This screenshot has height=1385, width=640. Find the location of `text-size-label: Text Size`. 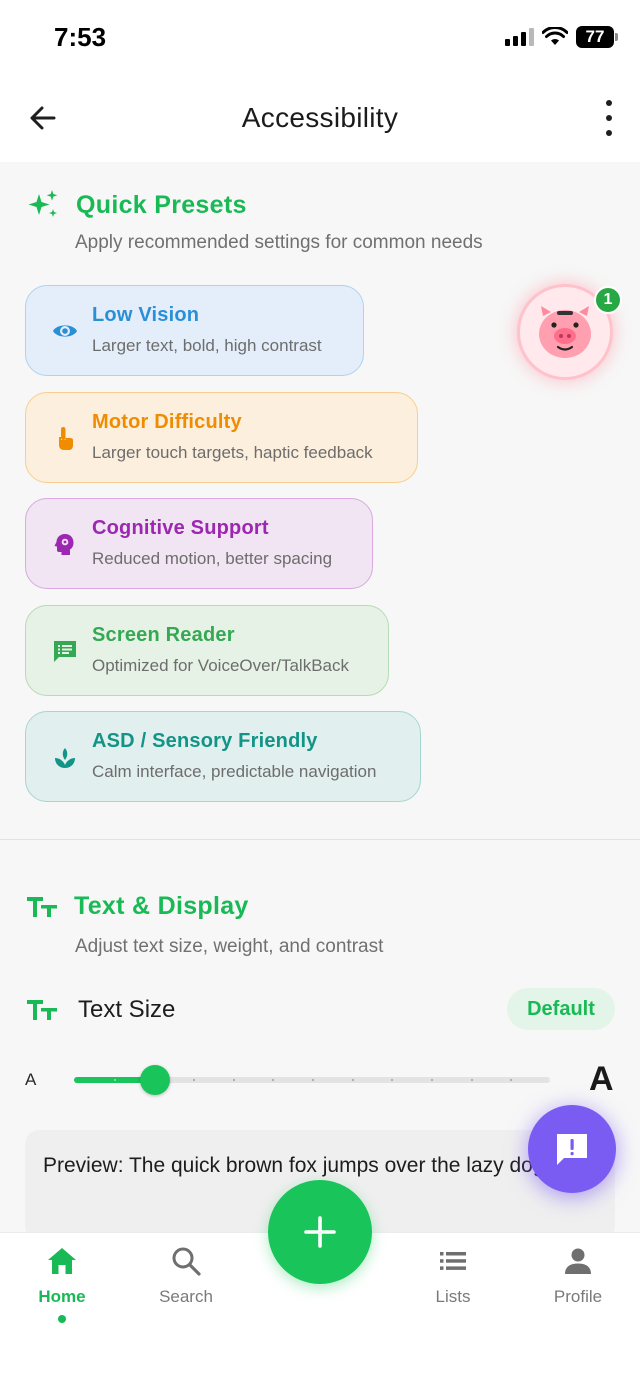

text-size-label: Text Size is located at coordinates (127, 1009).